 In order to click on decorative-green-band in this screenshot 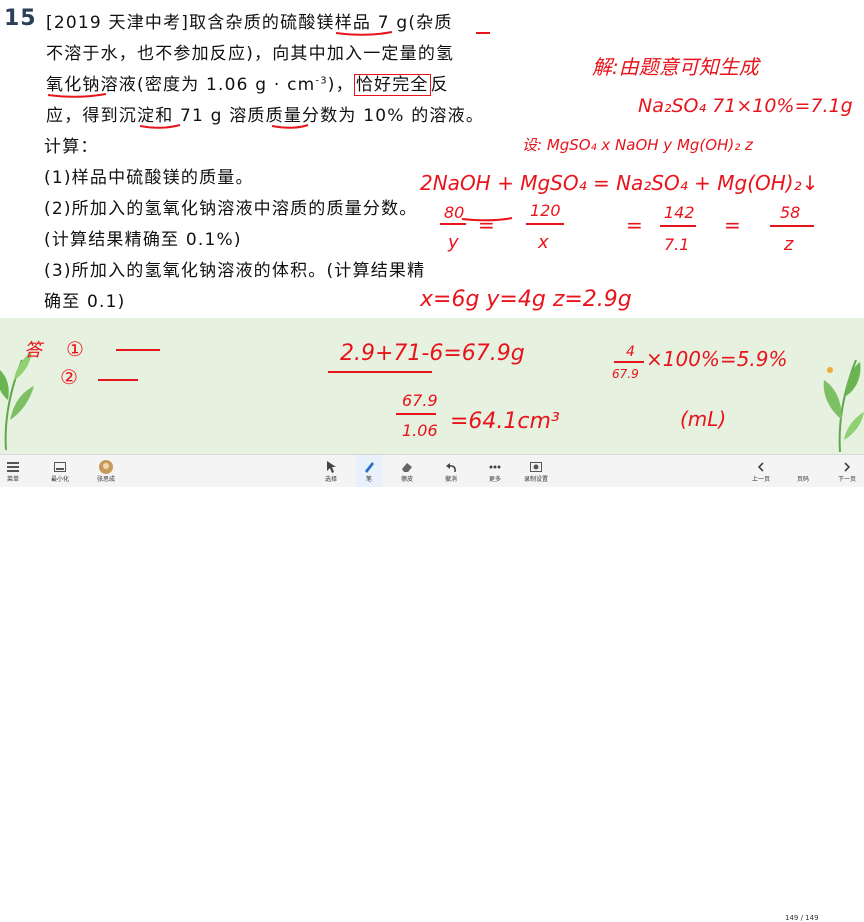, I will do `click(432, 386)`.